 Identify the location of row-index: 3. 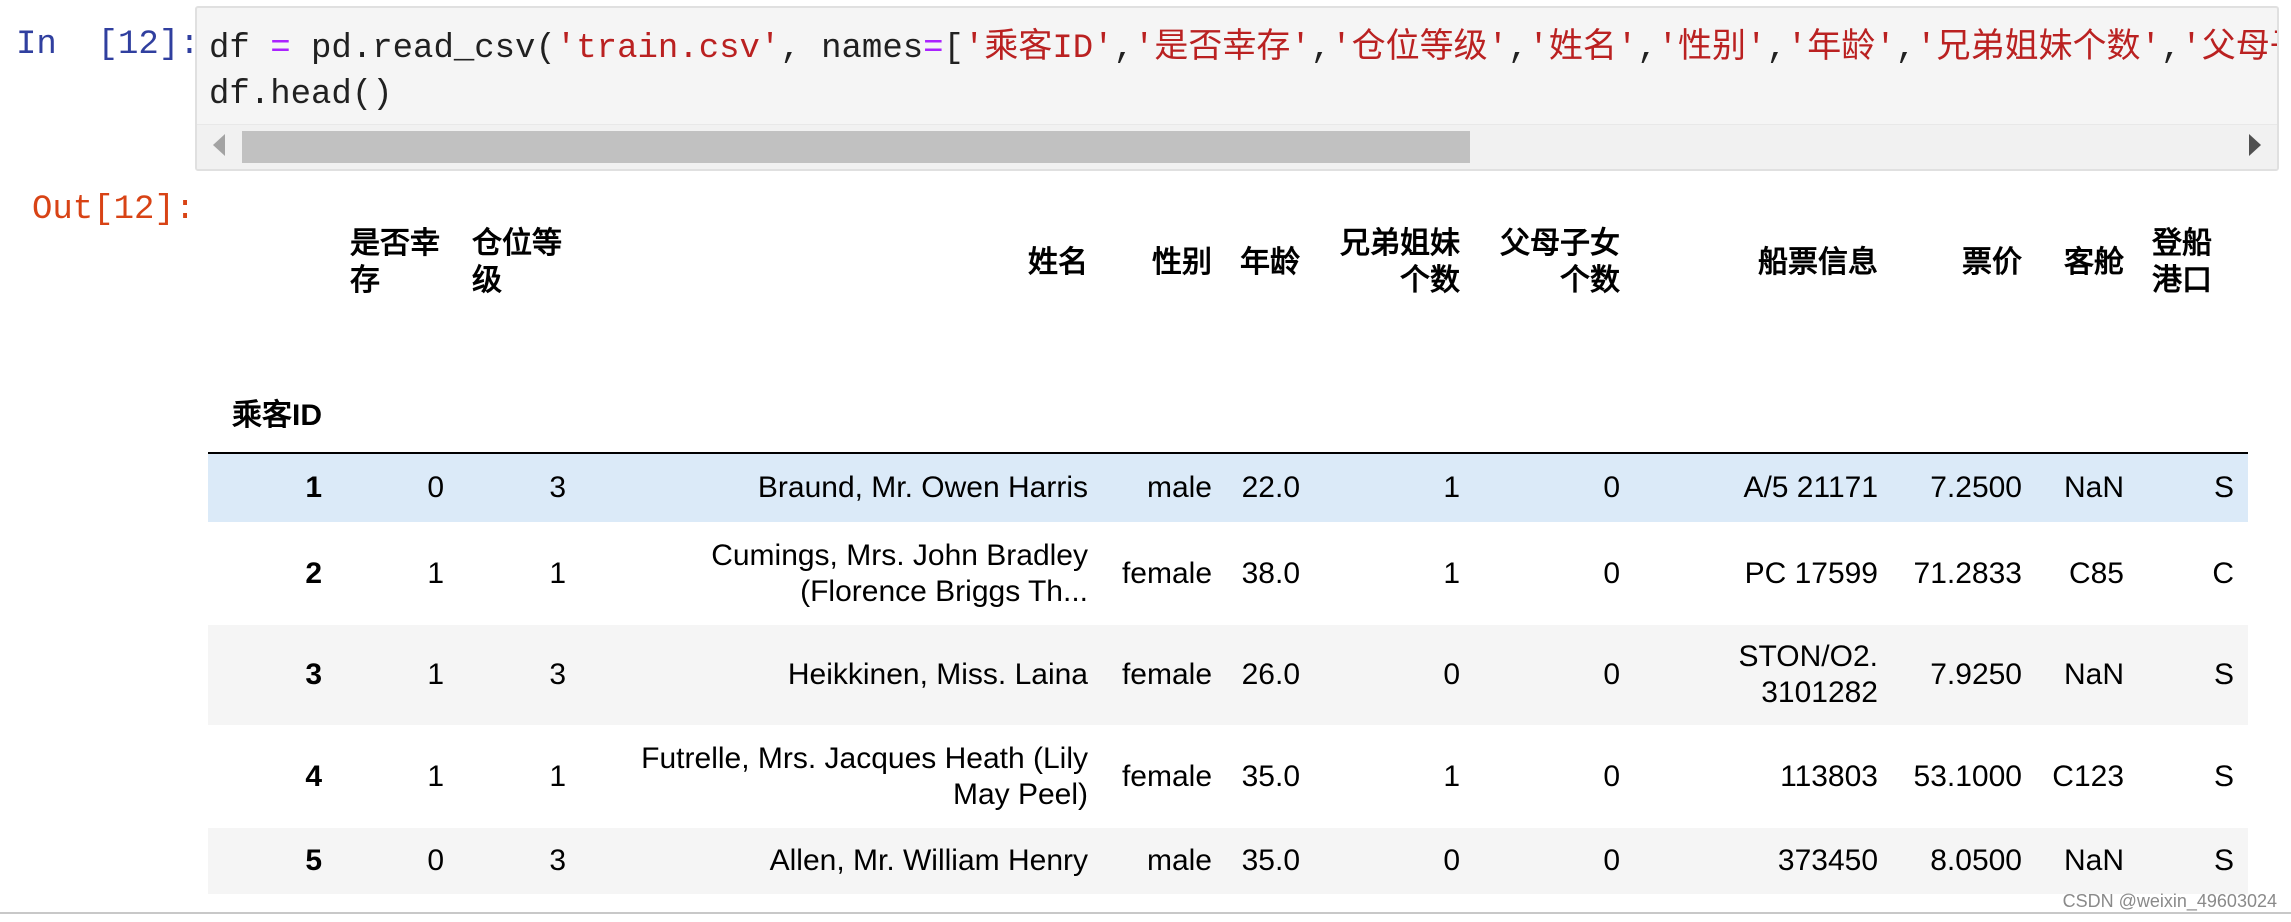
(313, 674).